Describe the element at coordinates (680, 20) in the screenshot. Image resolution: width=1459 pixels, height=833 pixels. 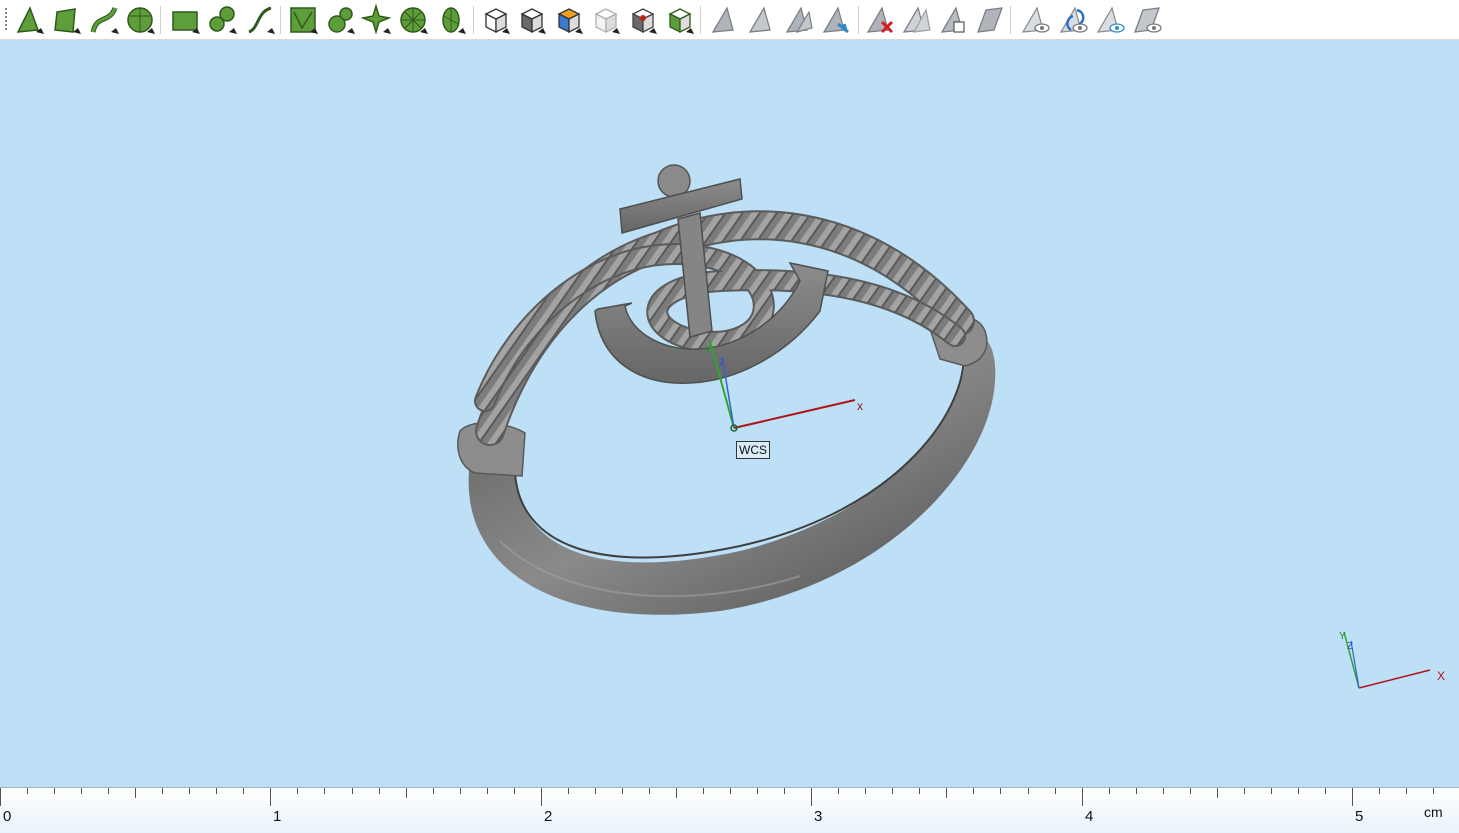
I see `box-green-tool-button` at that location.